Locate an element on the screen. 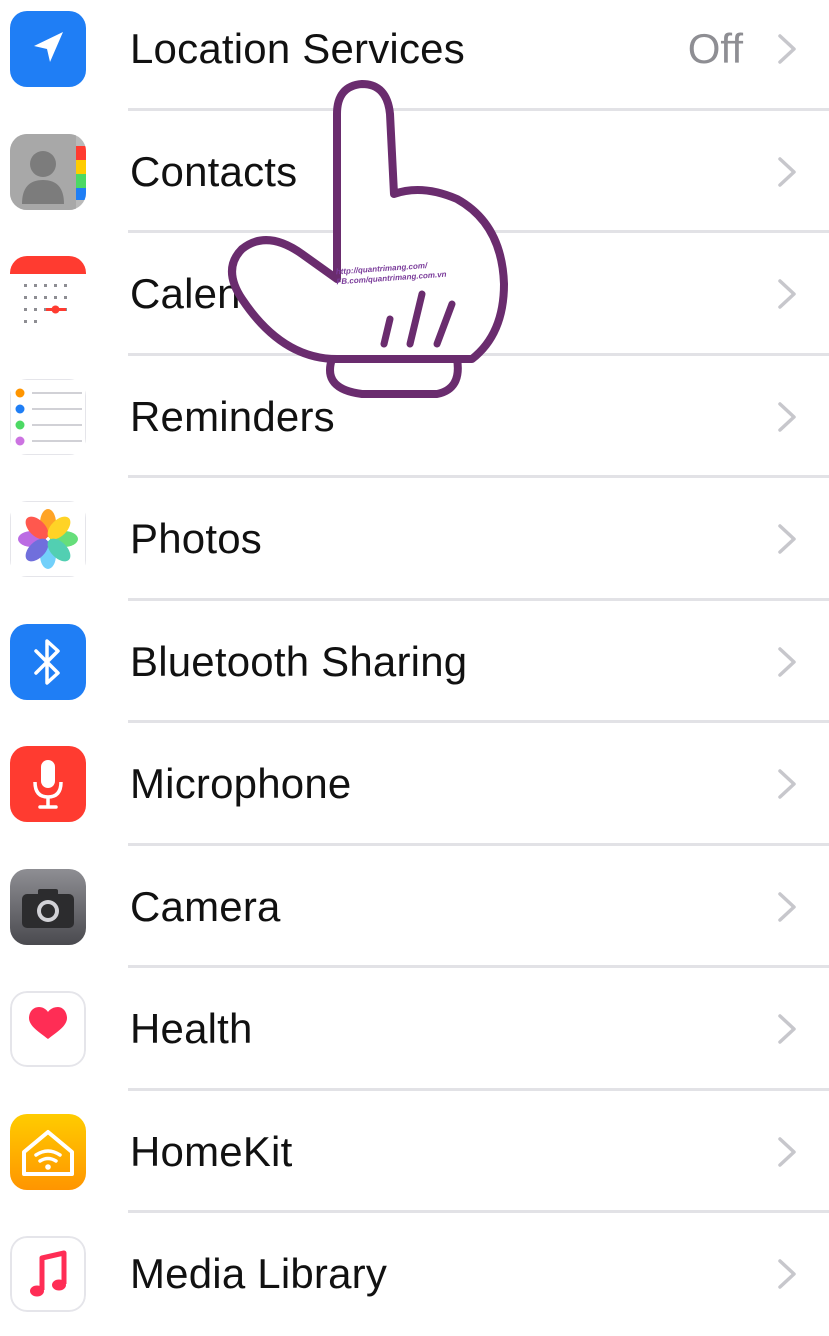 The width and height of the screenshot is (829, 1336). reminders-row: Reminders is located at coordinates (414, 417).